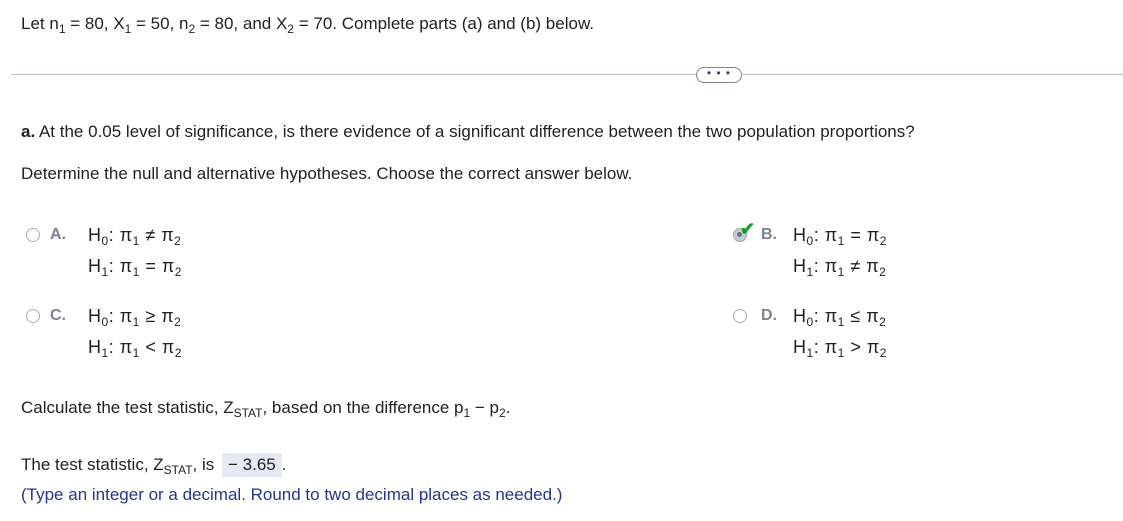 Image resolution: width=1123 pixels, height=521 pixels. I want to click on option-d-radio, so click(740, 316).